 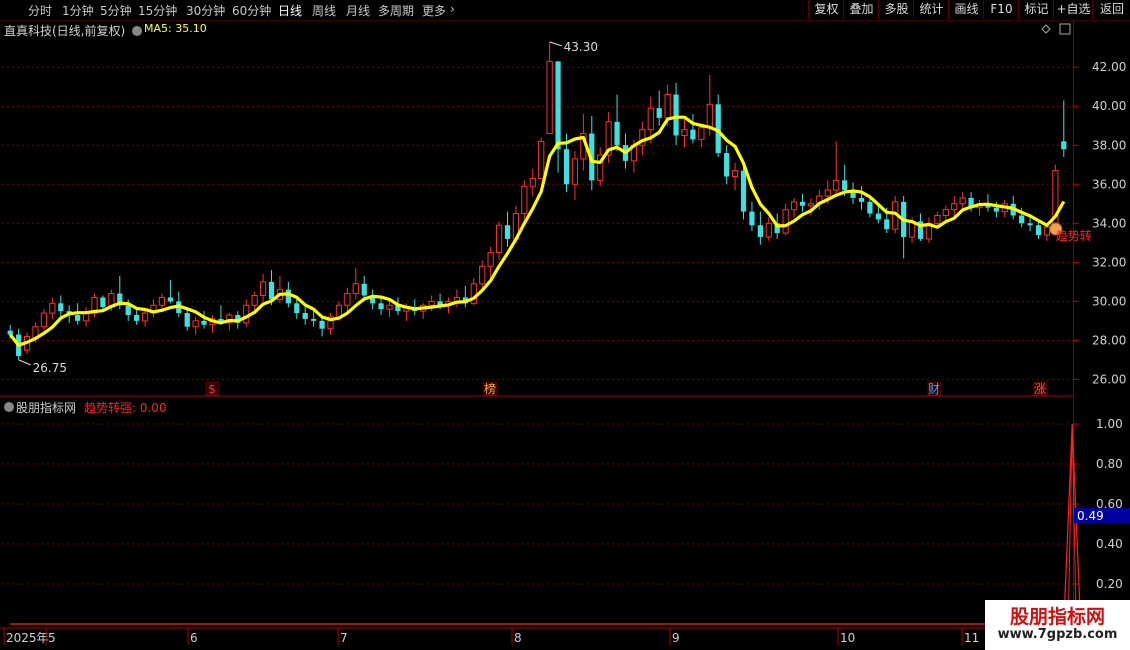 I want to click on y-tick-label: 40.00, so click(x=1109, y=106).